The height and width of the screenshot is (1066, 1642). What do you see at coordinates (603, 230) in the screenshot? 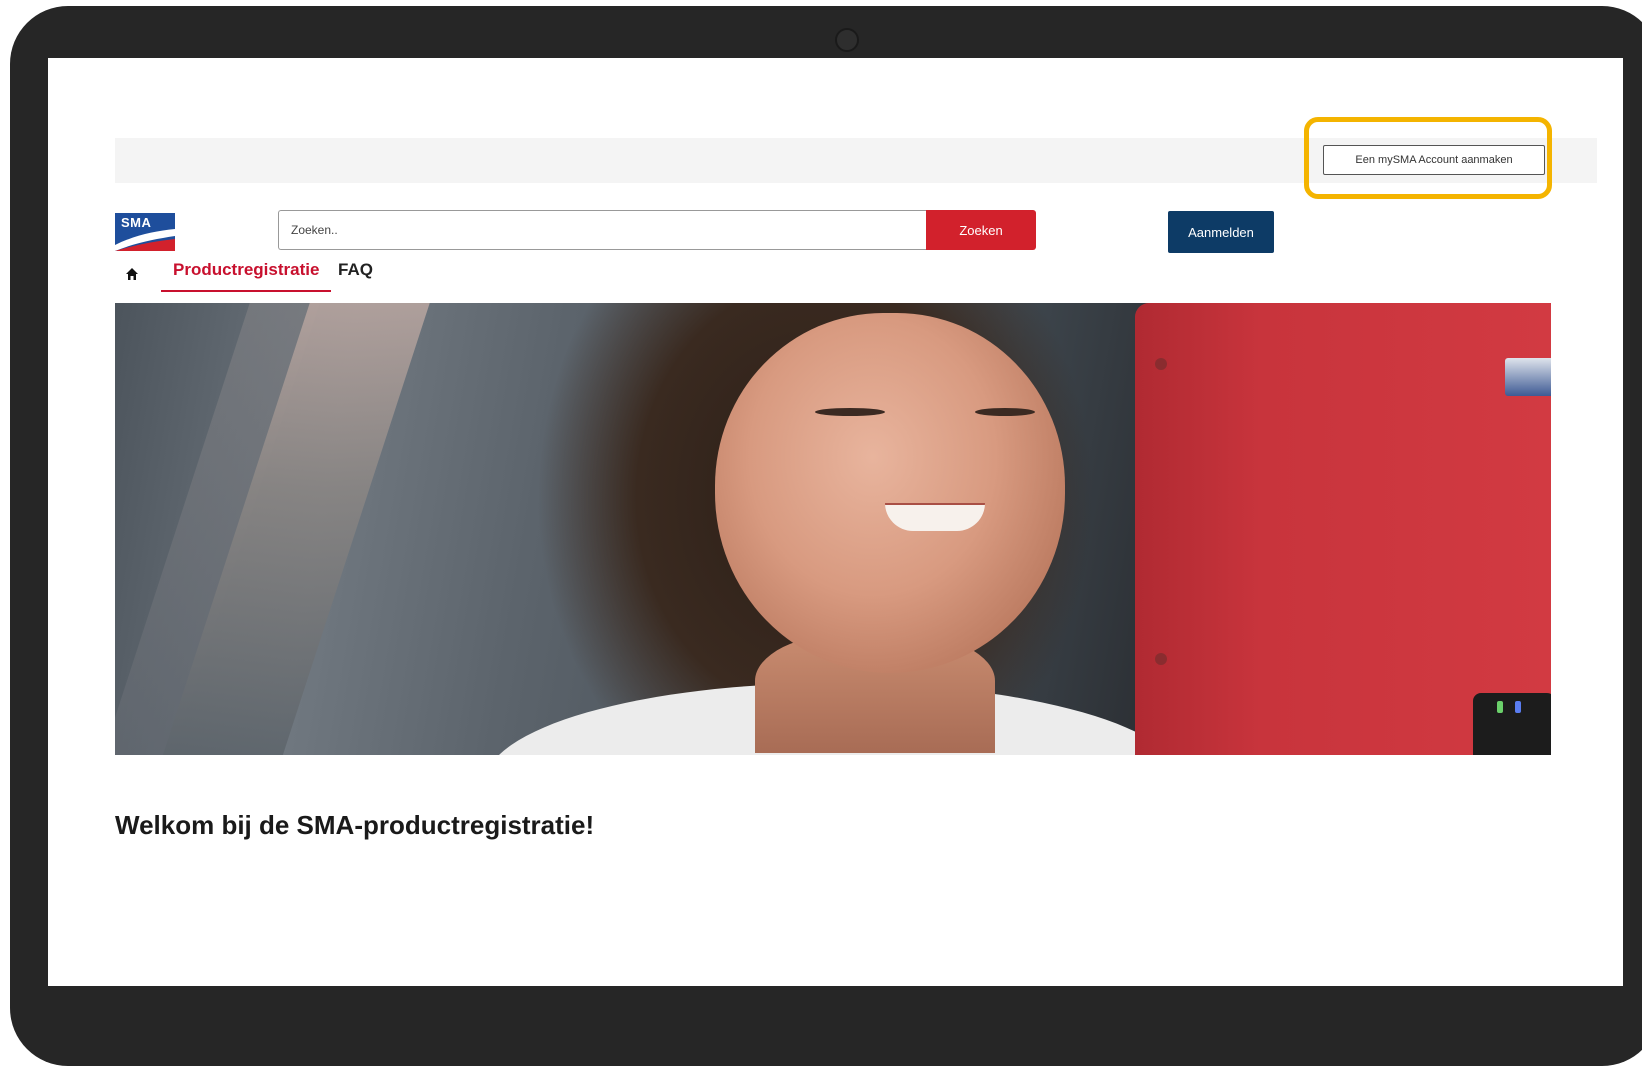
I see `search-input` at bounding box center [603, 230].